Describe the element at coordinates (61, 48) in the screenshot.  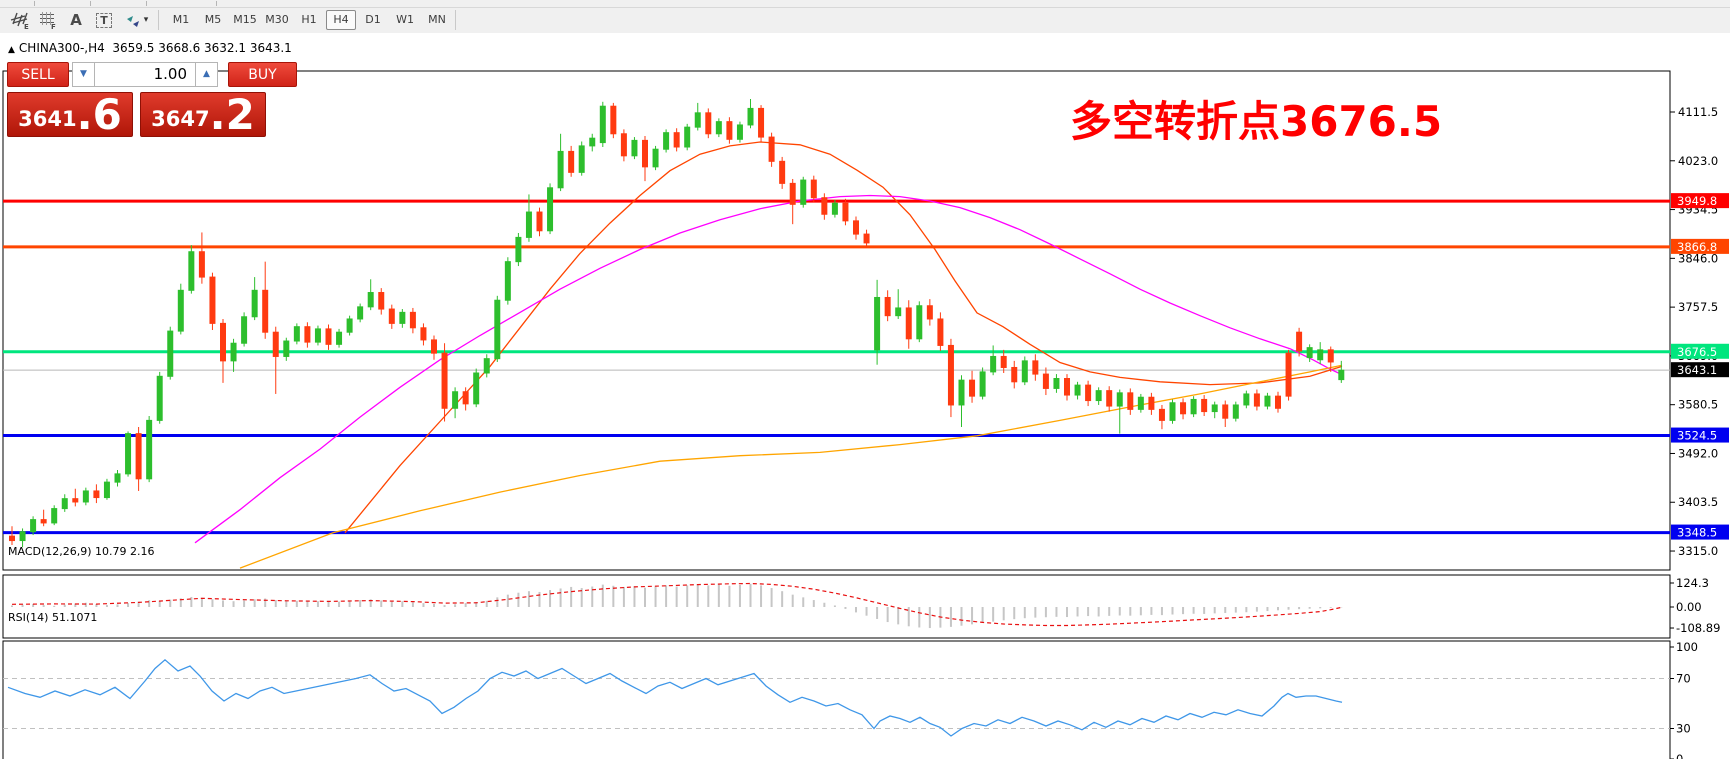
I see `symbol-label: CHINA300-,H4` at that location.